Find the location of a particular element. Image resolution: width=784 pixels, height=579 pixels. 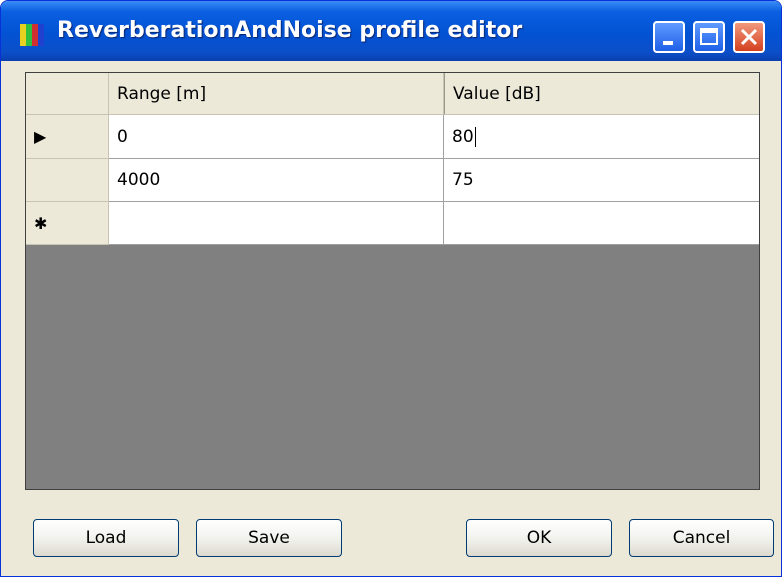

new-row: ✱ is located at coordinates (392, 223).